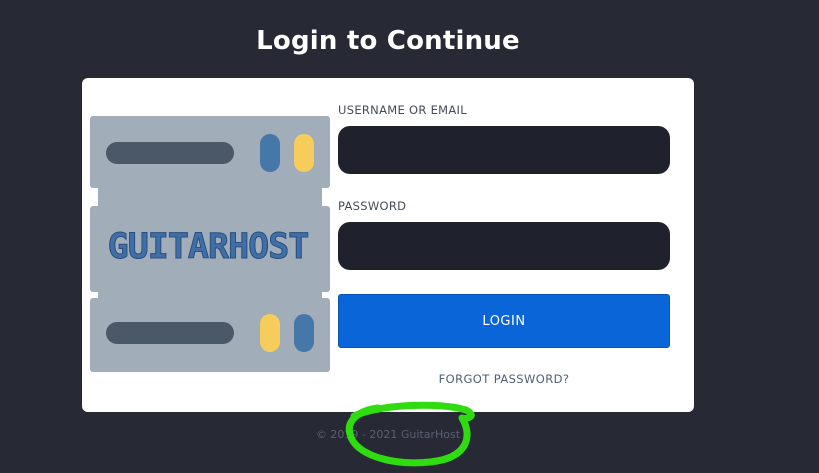  Describe the element at coordinates (504, 246) in the screenshot. I see `password-input` at that location.